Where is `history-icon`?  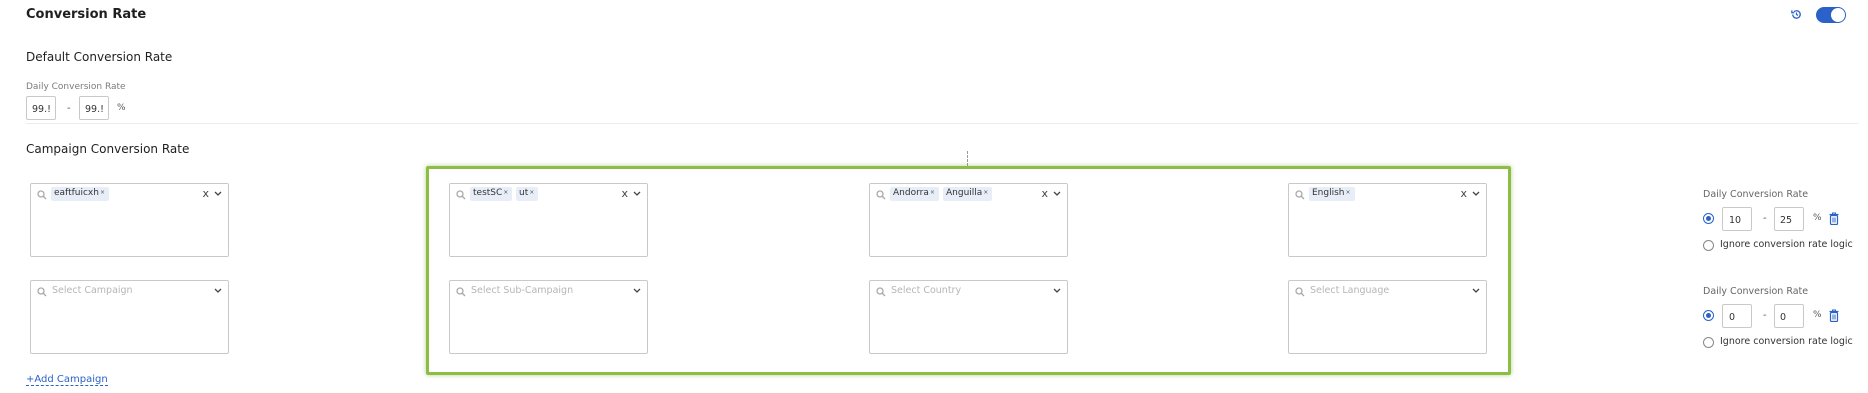
history-icon is located at coordinates (1796, 14).